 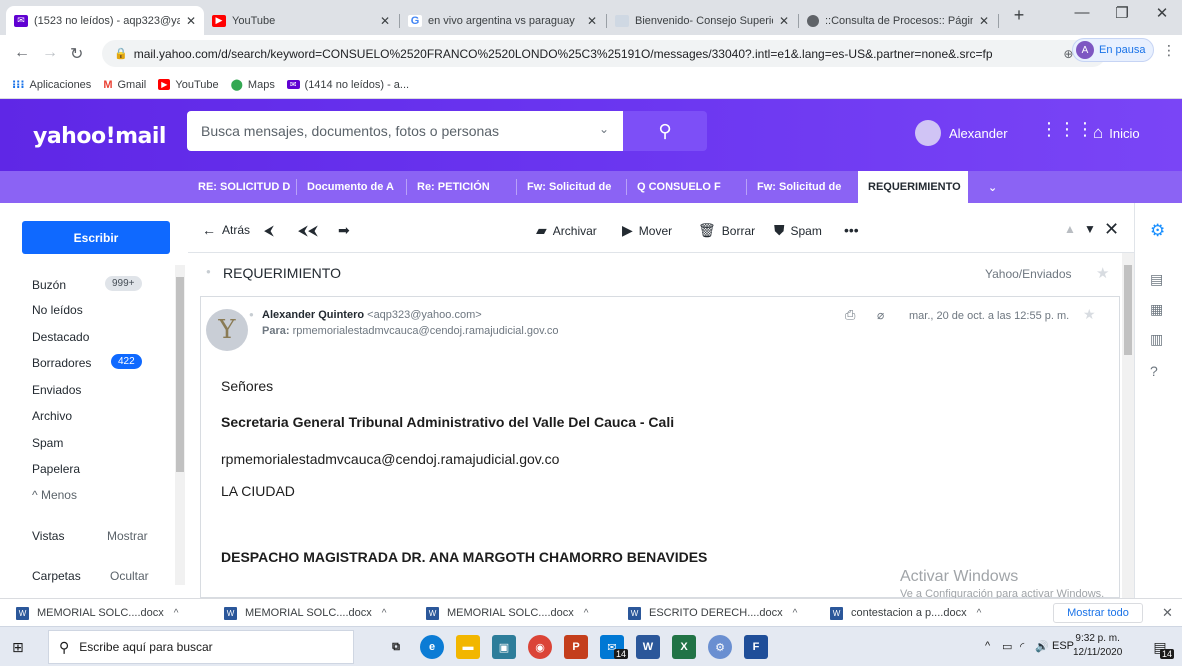 I want to click on reload-icon: ↻, so click(x=76, y=54).